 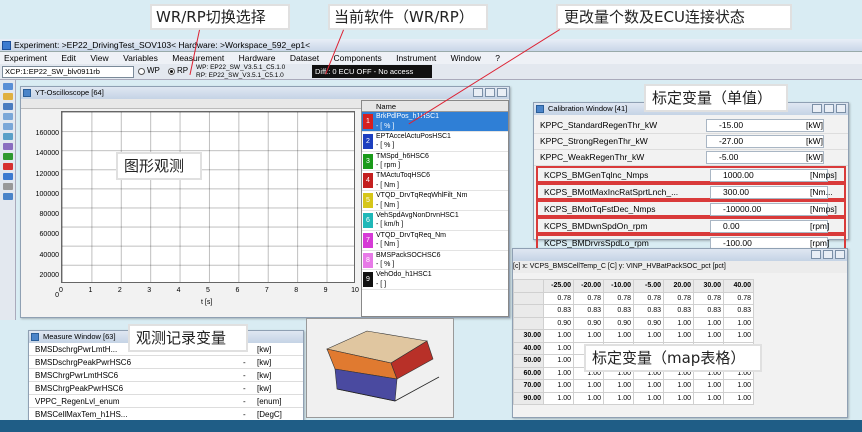 What do you see at coordinates (435, 280) in the screenshot?
I see `signal-item: 9 VehOdo_h1HSC1- [ ]` at bounding box center [435, 280].